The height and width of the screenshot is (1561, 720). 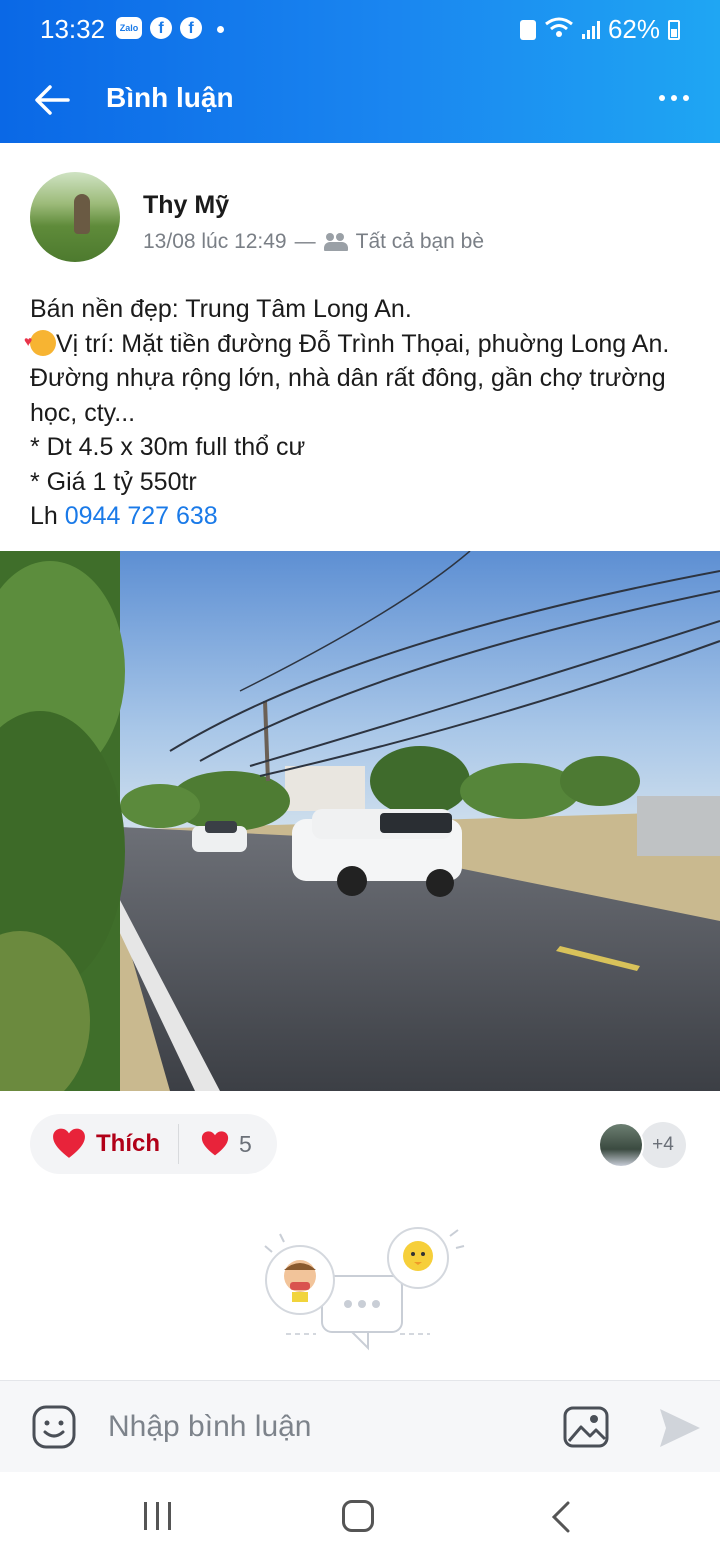 I want to click on reactor-avatar, so click(x=621, y=1145).